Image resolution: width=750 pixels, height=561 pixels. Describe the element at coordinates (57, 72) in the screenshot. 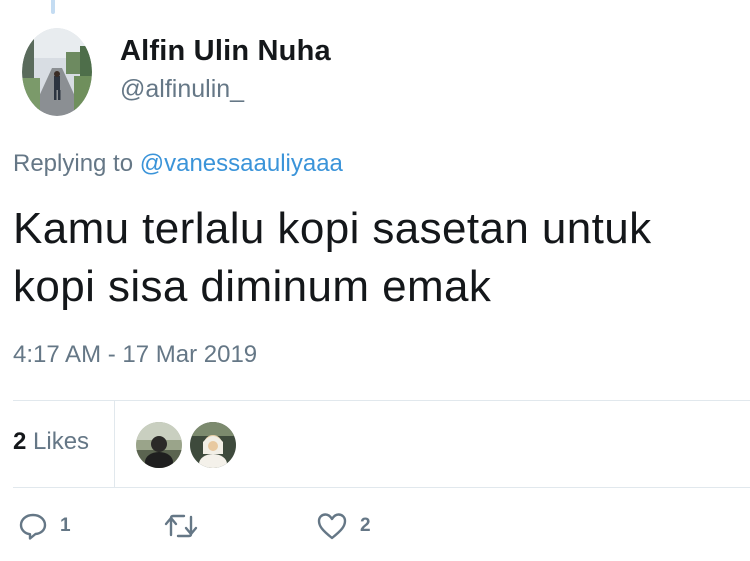

I see `author-avatar` at that location.